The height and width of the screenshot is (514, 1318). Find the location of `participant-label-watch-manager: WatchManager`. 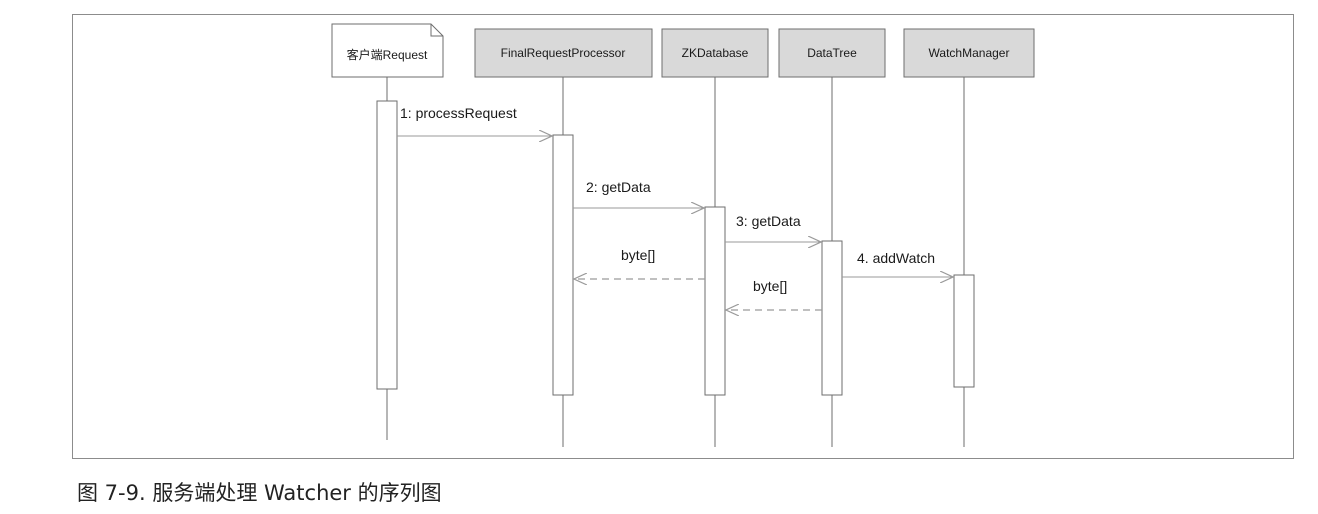

participant-label-watch-manager: WatchManager is located at coordinates (969, 53).